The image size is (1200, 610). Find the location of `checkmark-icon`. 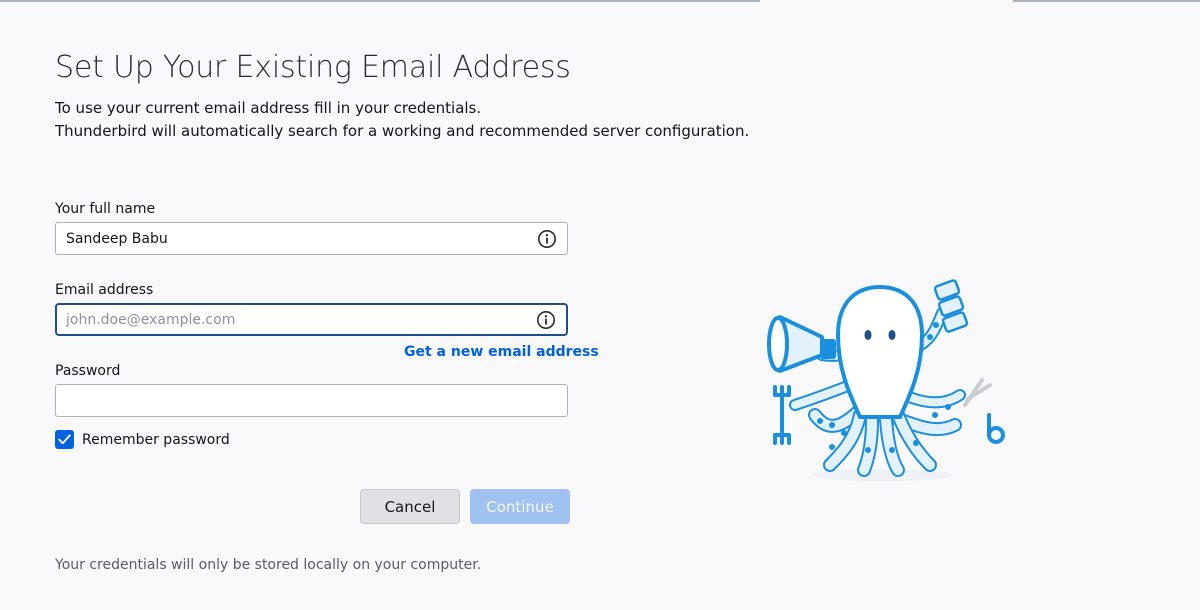

checkmark-icon is located at coordinates (64, 439).